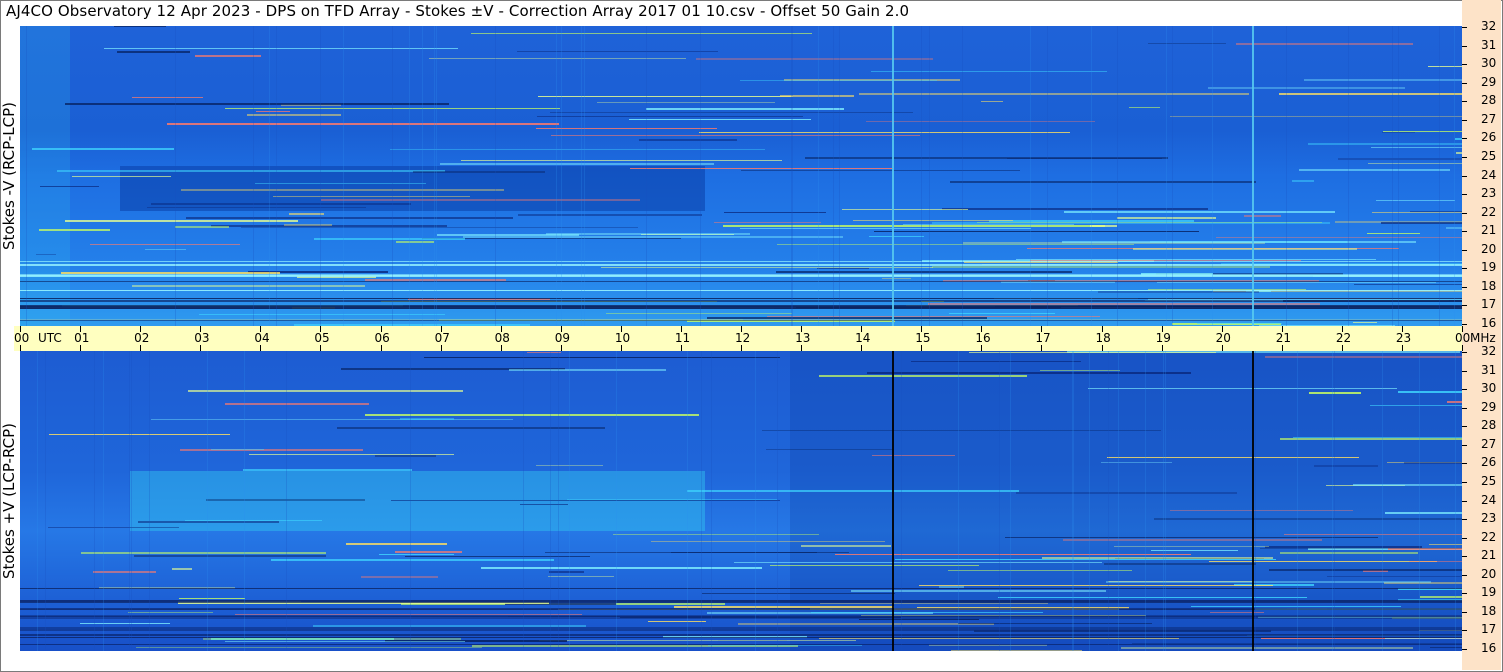 Image resolution: width=1503 pixels, height=672 pixels. What do you see at coordinates (262, 338) in the screenshot?
I see `x-tick-label: 04` at bounding box center [262, 338].